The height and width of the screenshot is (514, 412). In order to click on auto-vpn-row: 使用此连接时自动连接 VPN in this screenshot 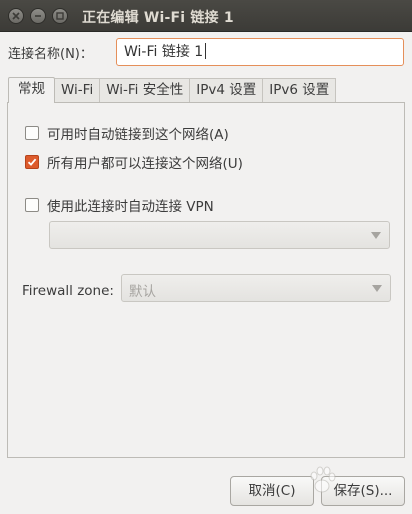, I will do `click(119, 205)`.